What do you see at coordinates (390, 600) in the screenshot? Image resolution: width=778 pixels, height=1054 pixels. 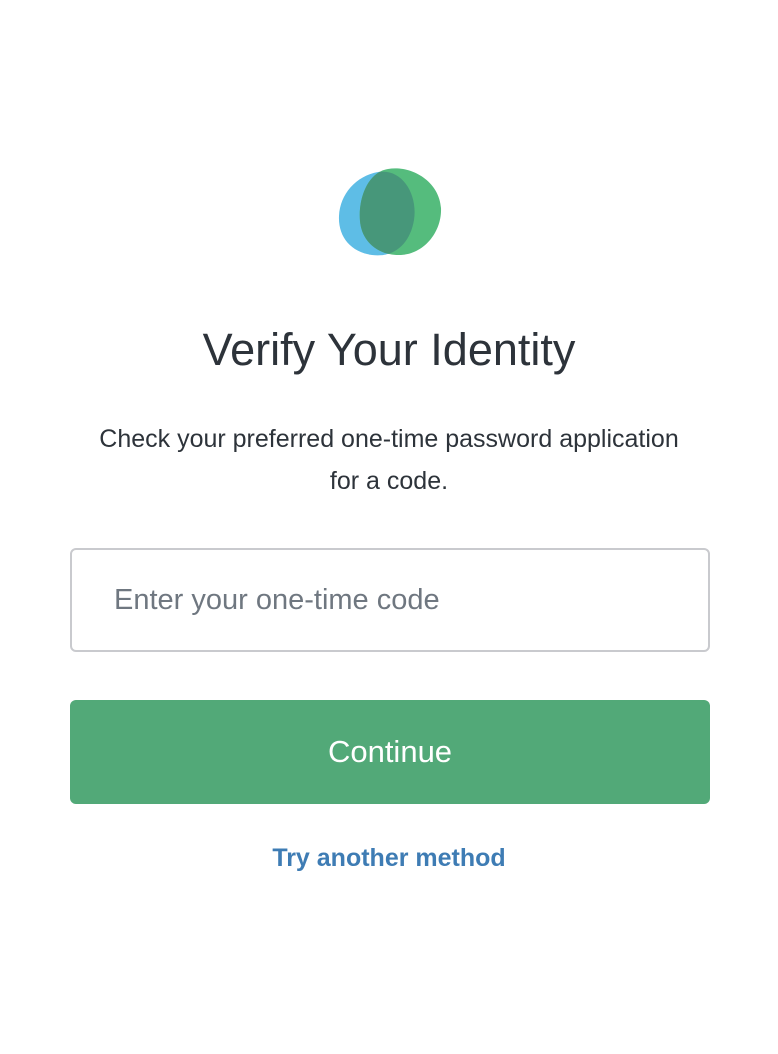 I see `one-time-code-input` at bounding box center [390, 600].